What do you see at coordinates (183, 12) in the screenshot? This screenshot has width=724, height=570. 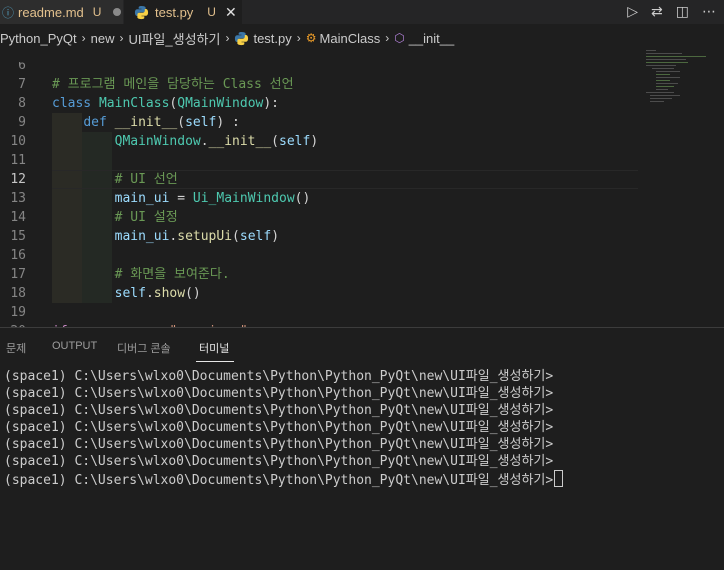 I see `tab-test-py: test.py U ✕` at bounding box center [183, 12].